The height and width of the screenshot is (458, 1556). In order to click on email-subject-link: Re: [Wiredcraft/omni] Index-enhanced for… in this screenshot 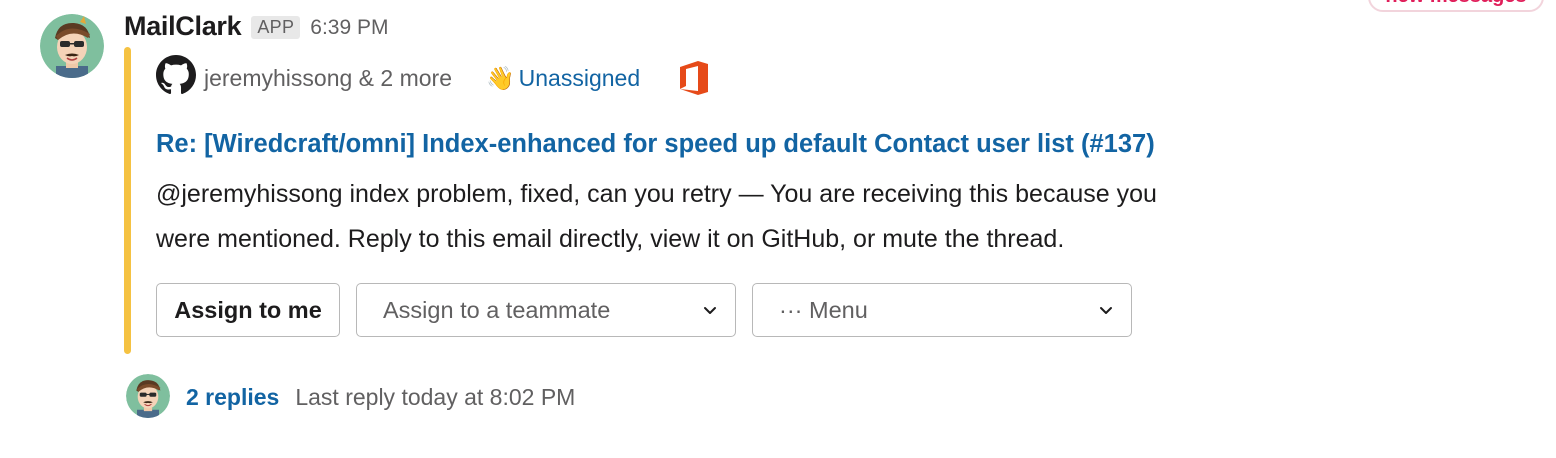, I will do `click(655, 144)`.